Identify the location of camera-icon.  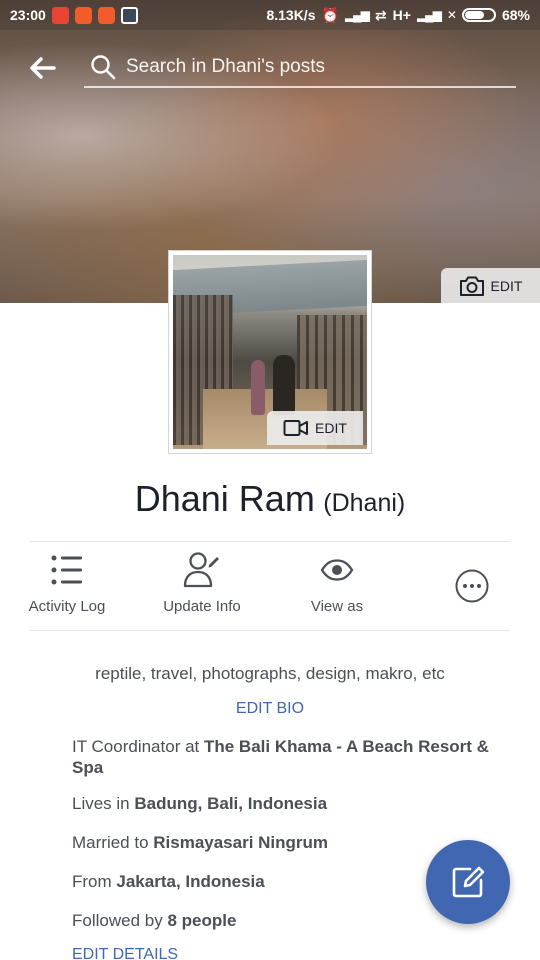
(471, 286).